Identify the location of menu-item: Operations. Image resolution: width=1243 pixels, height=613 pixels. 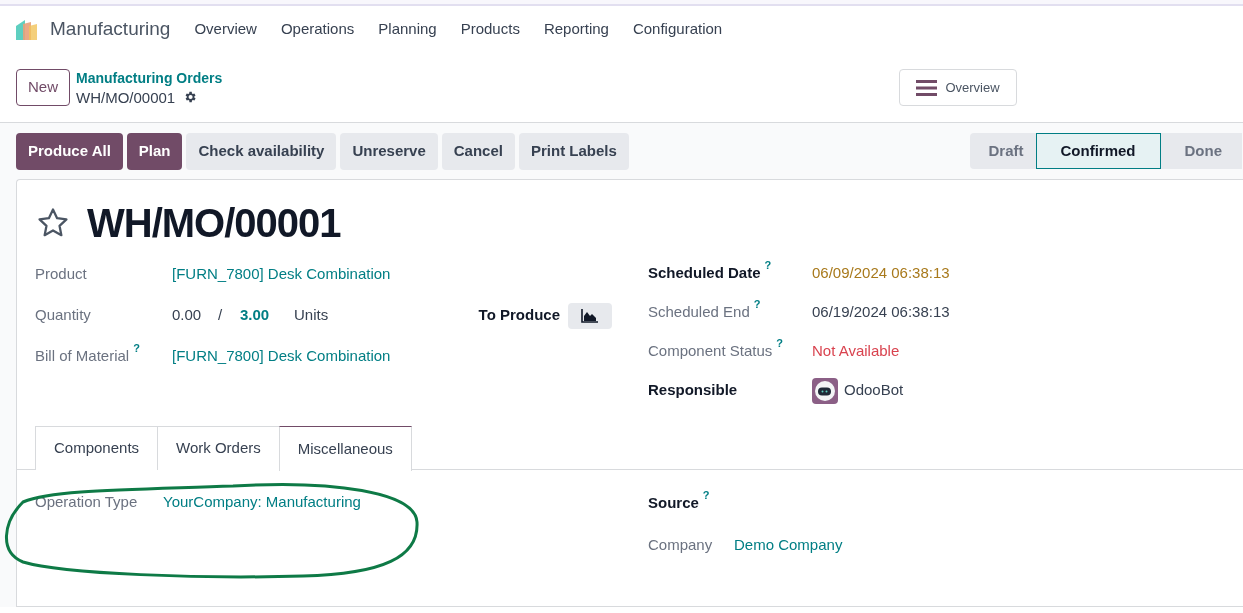
(317, 29).